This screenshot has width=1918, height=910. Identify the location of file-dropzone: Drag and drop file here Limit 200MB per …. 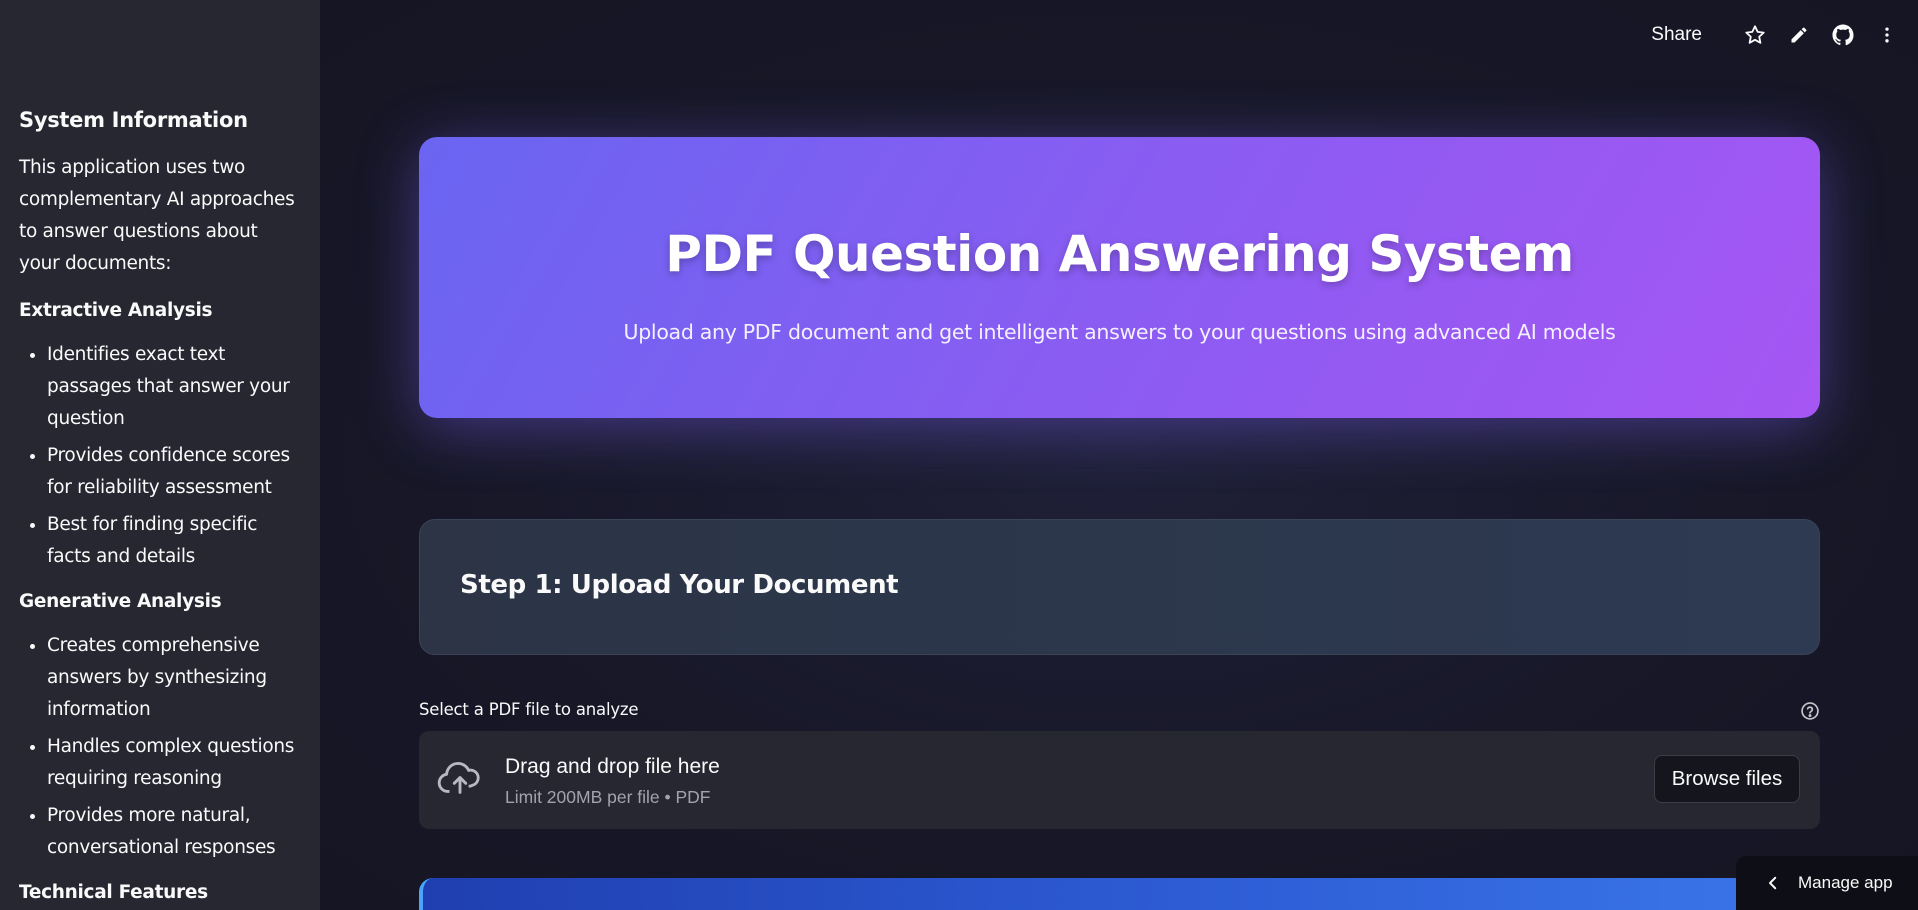
(1119, 780).